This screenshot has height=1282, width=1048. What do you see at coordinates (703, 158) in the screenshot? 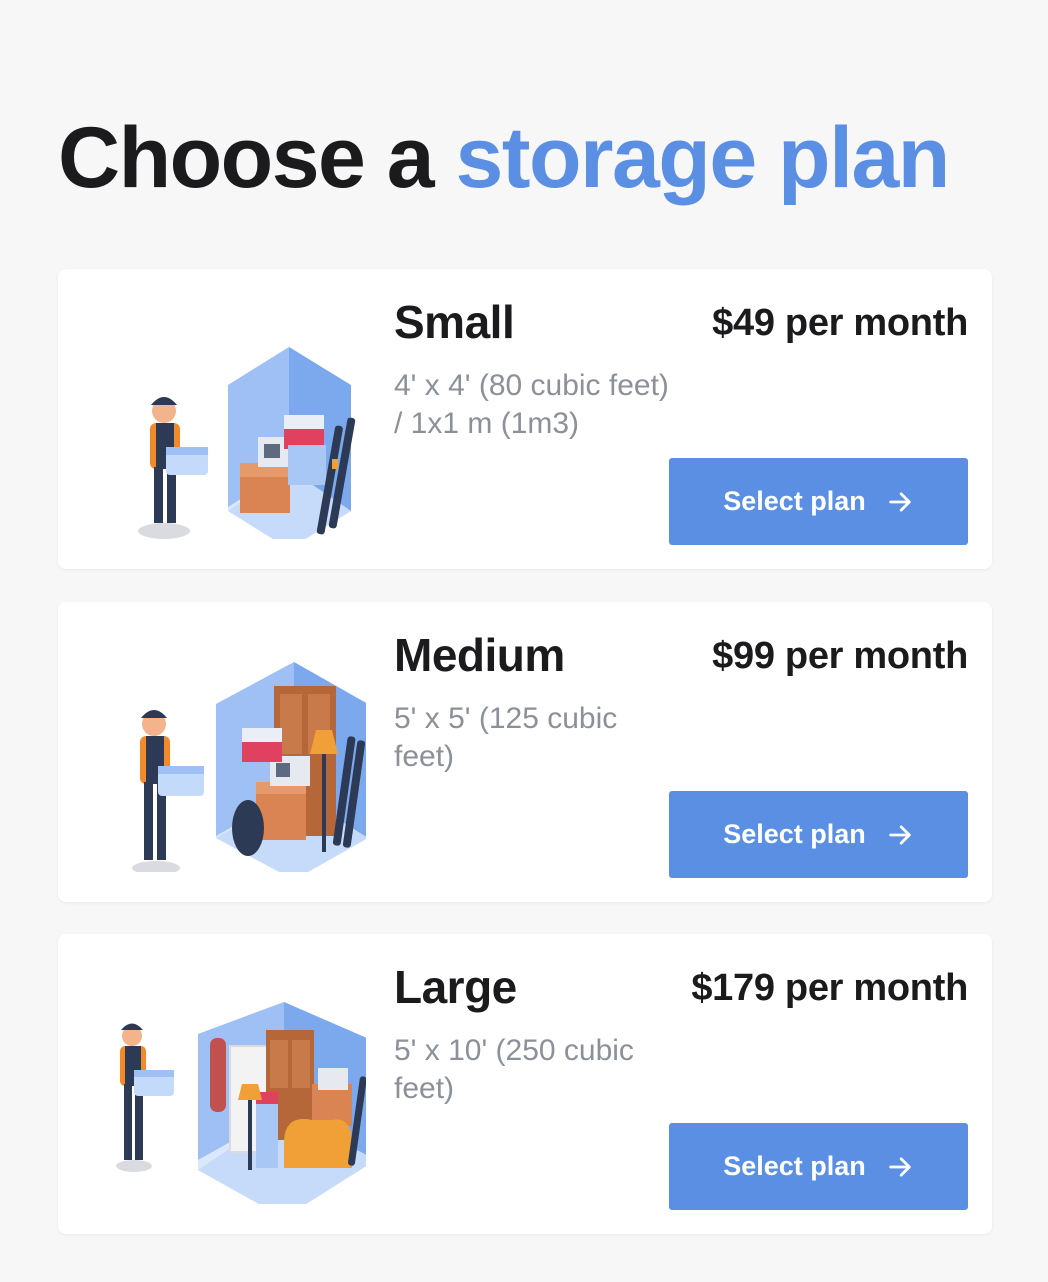
I see `title-accent: storage plan` at bounding box center [703, 158].